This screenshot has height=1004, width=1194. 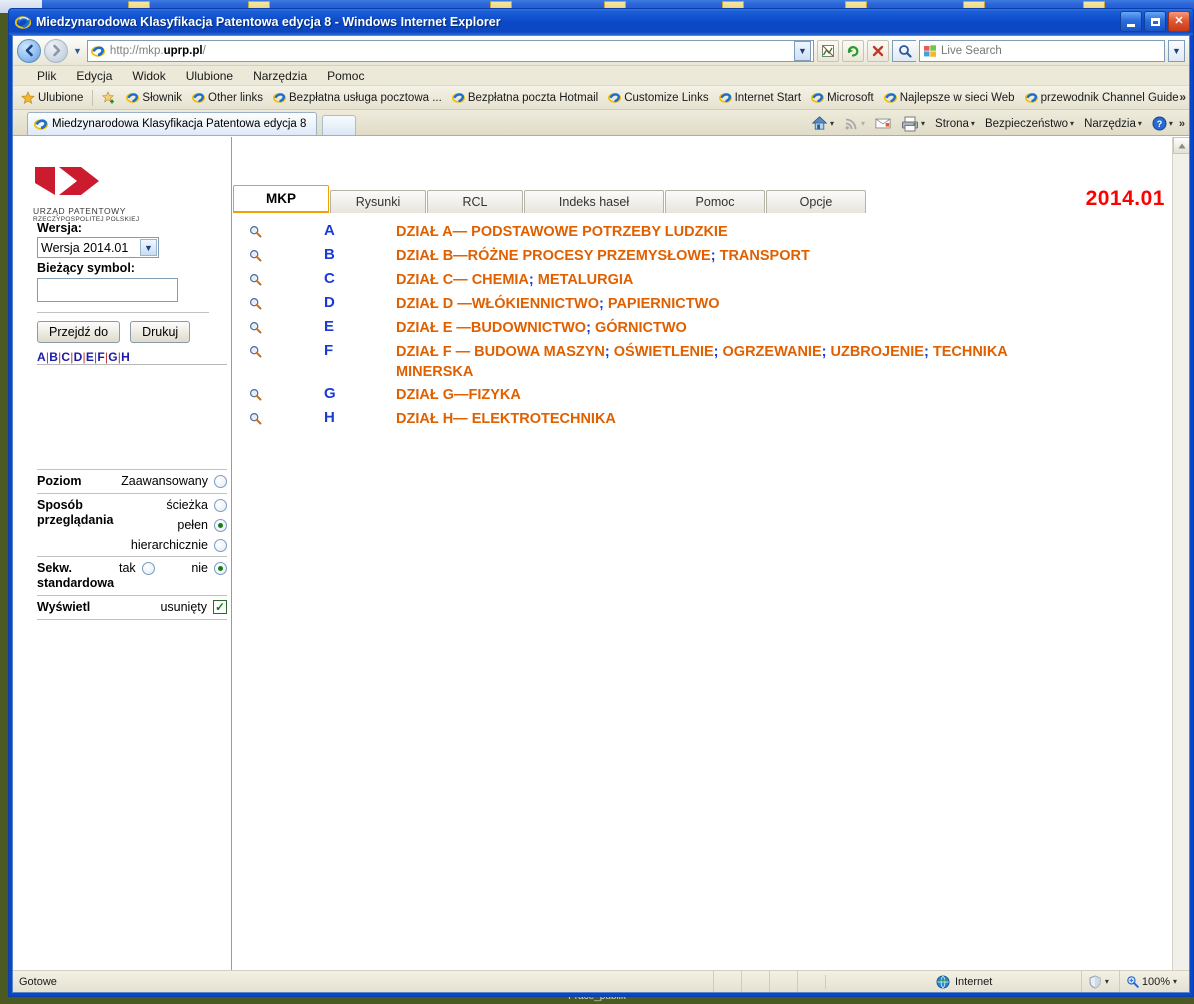 What do you see at coordinates (220, 568) in the screenshot?
I see `radio-sekw-nie` at bounding box center [220, 568].